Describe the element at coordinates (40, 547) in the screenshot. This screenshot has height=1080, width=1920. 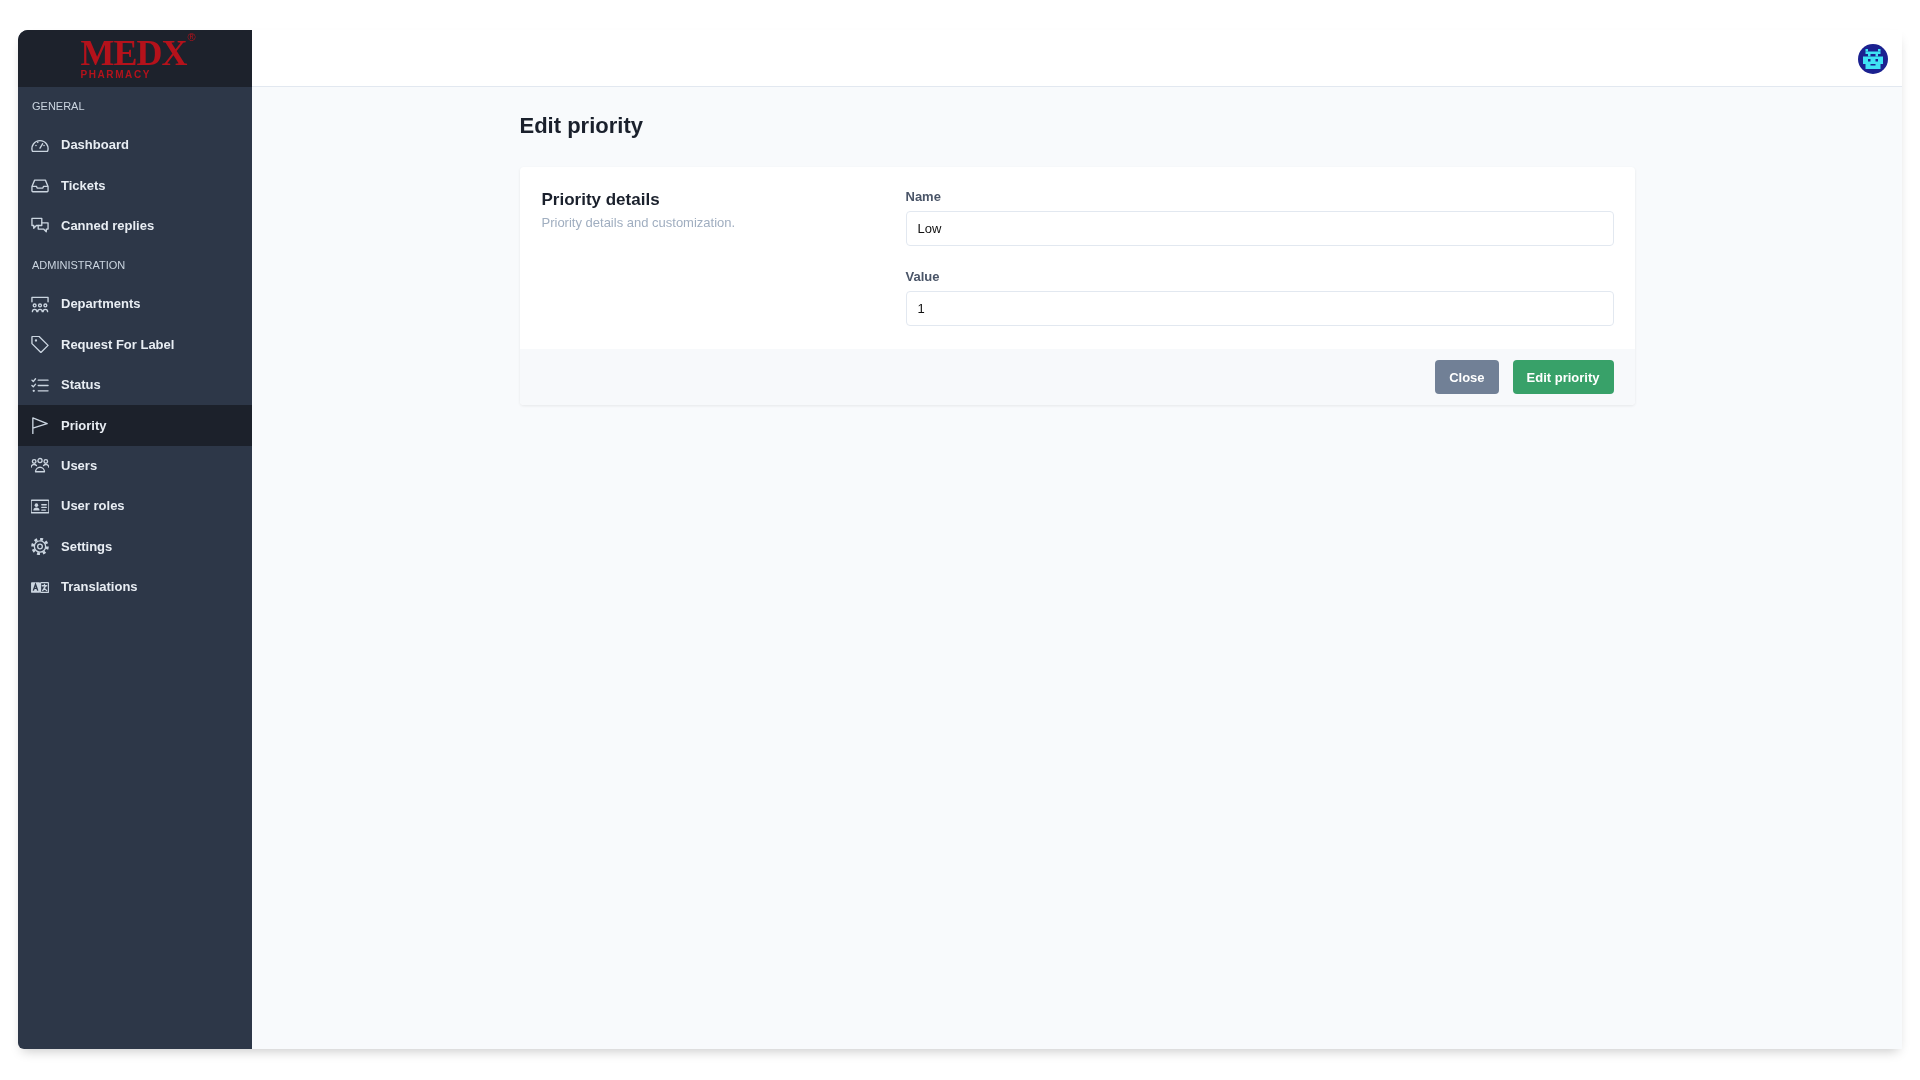
I see `gear-icon` at that location.